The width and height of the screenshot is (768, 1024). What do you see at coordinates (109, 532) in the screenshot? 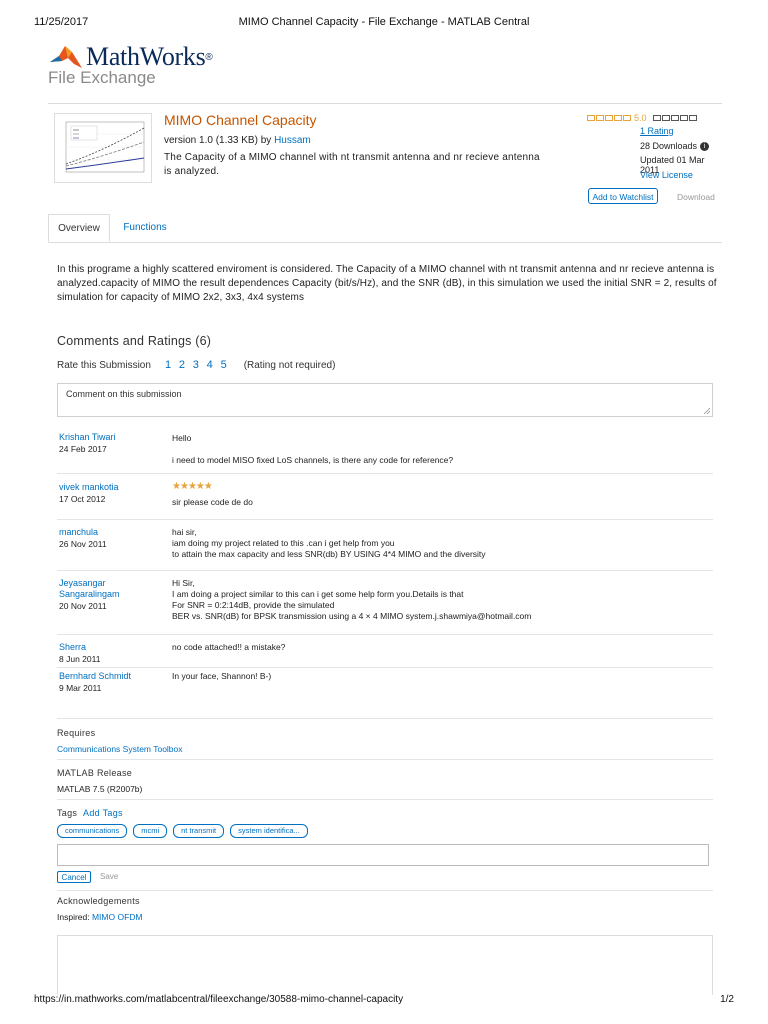
I see `comment-author: manchula` at bounding box center [109, 532].